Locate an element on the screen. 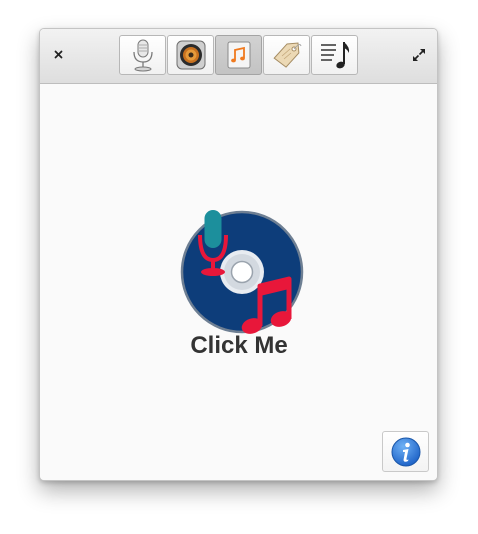 Image resolution: width=478 pixels, height=534 pixels. music-note-icon is located at coordinates (238, 55).